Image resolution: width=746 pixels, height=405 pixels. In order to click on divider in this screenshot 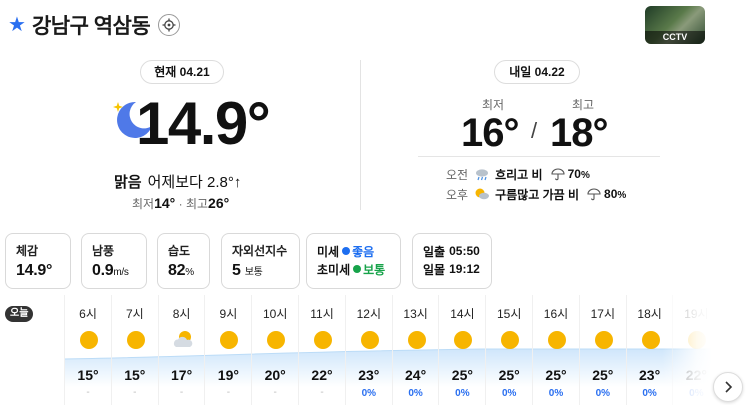, I will do `click(360, 135)`.